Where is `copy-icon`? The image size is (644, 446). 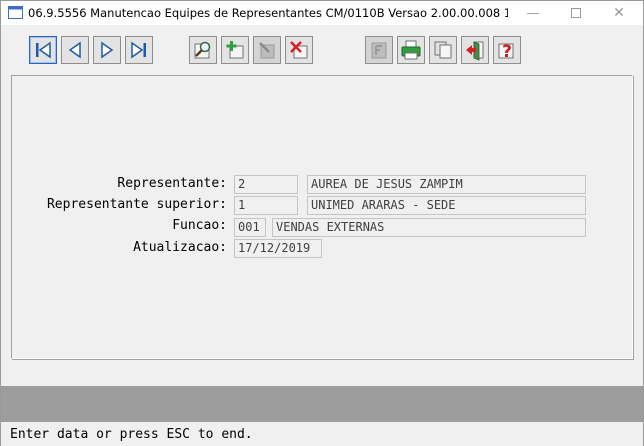 copy-icon is located at coordinates (443, 50).